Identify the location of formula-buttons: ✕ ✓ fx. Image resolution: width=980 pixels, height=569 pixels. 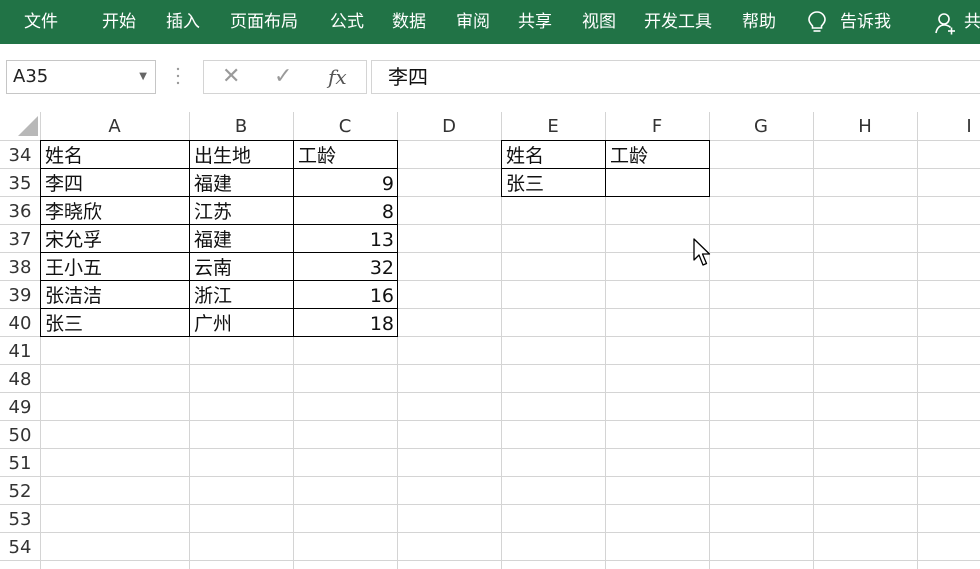
(285, 77).